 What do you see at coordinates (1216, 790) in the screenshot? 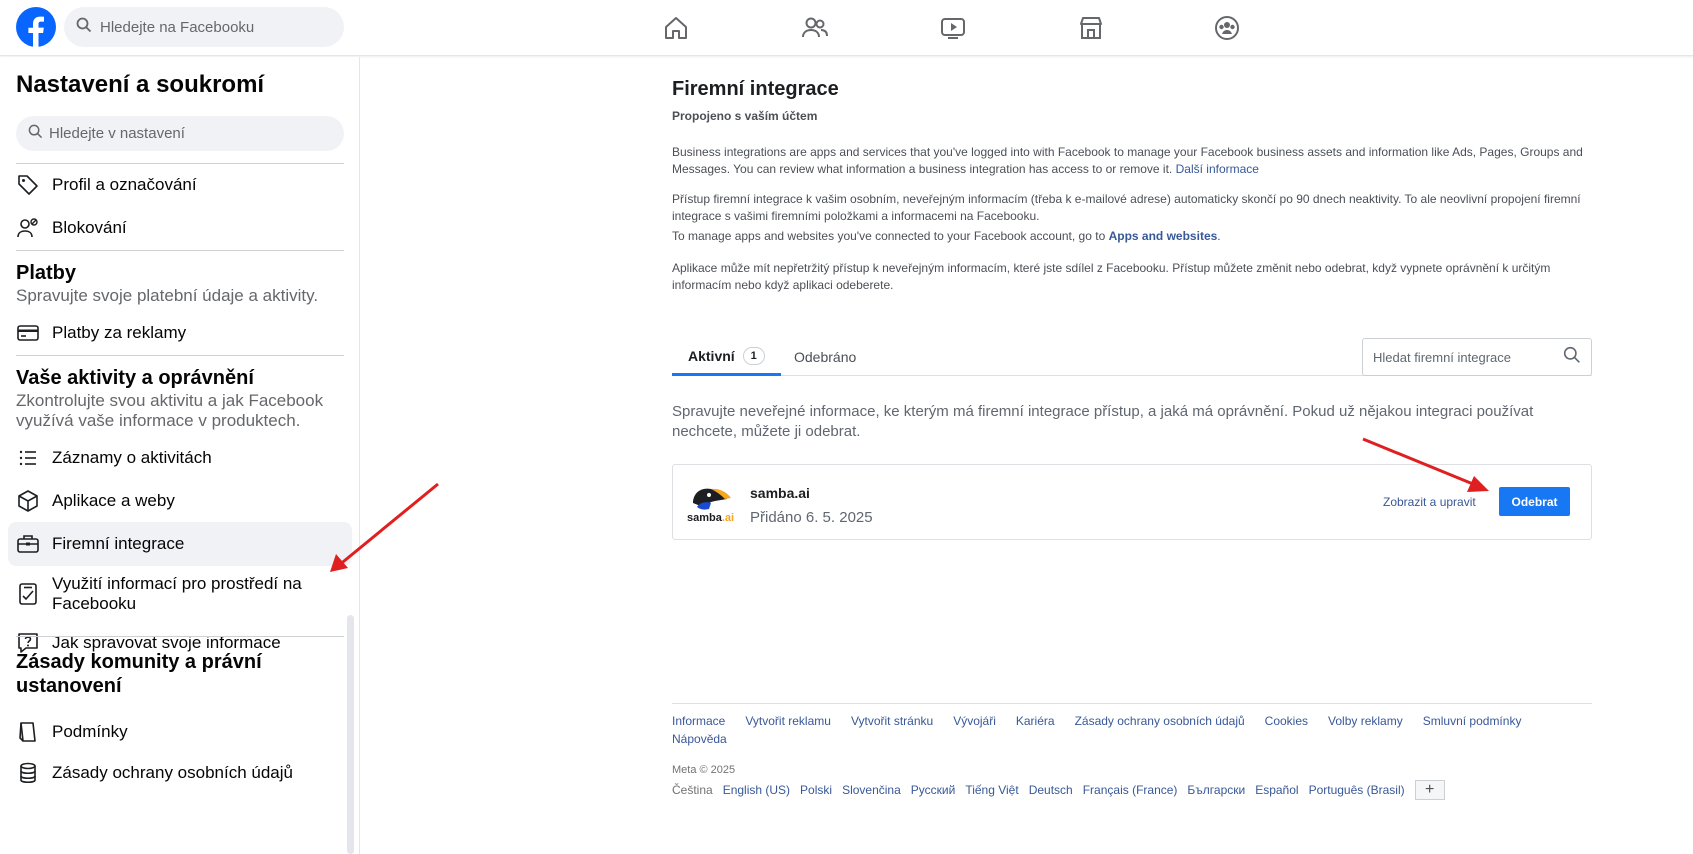
I see `language-link: Български` at bounding box center [1216, 790].